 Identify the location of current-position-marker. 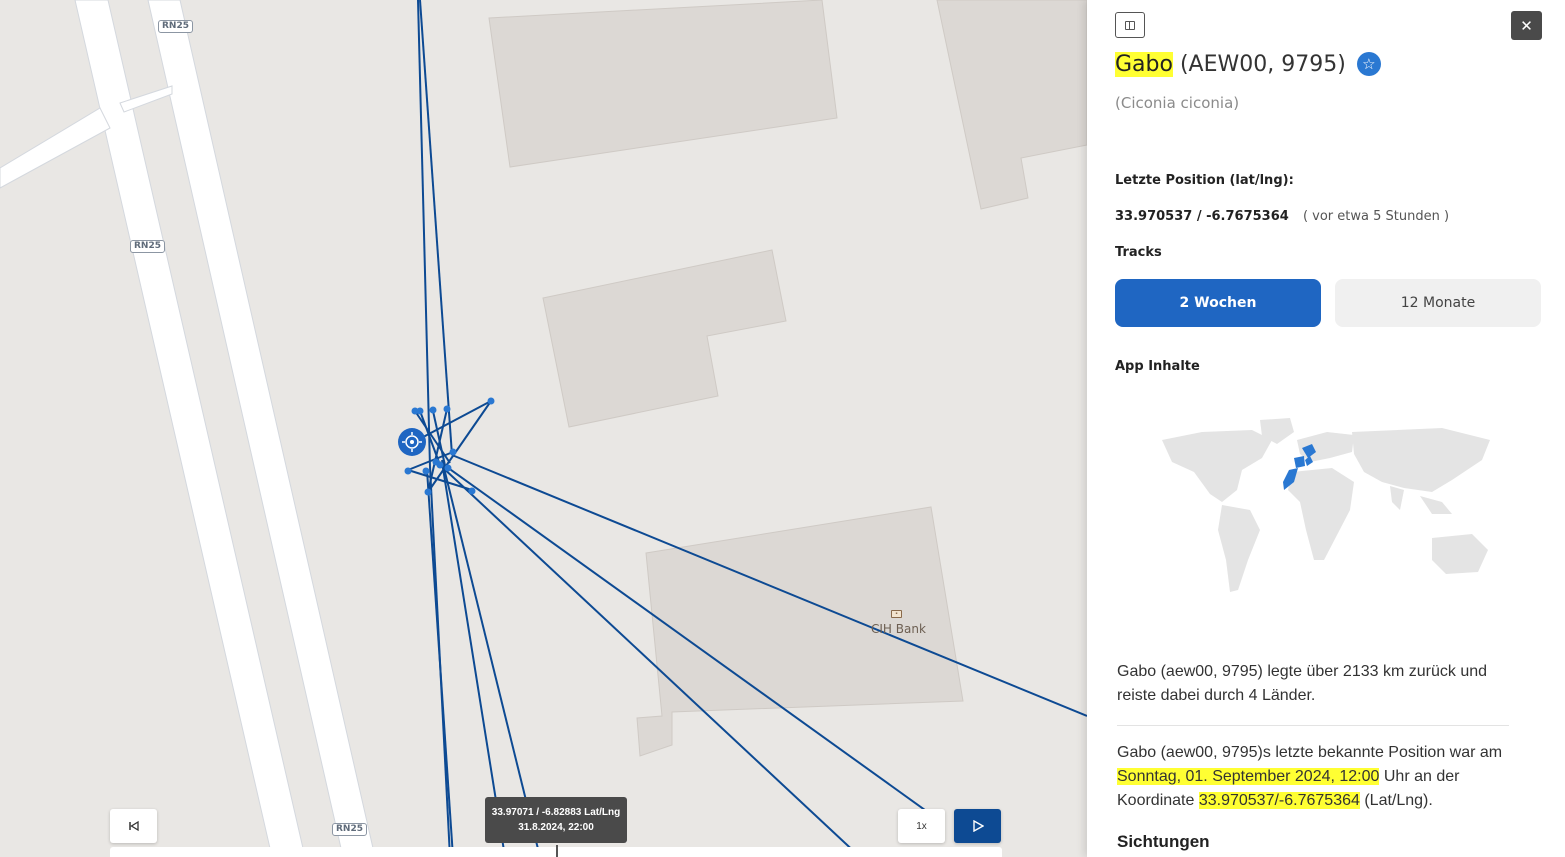
(412, 442).